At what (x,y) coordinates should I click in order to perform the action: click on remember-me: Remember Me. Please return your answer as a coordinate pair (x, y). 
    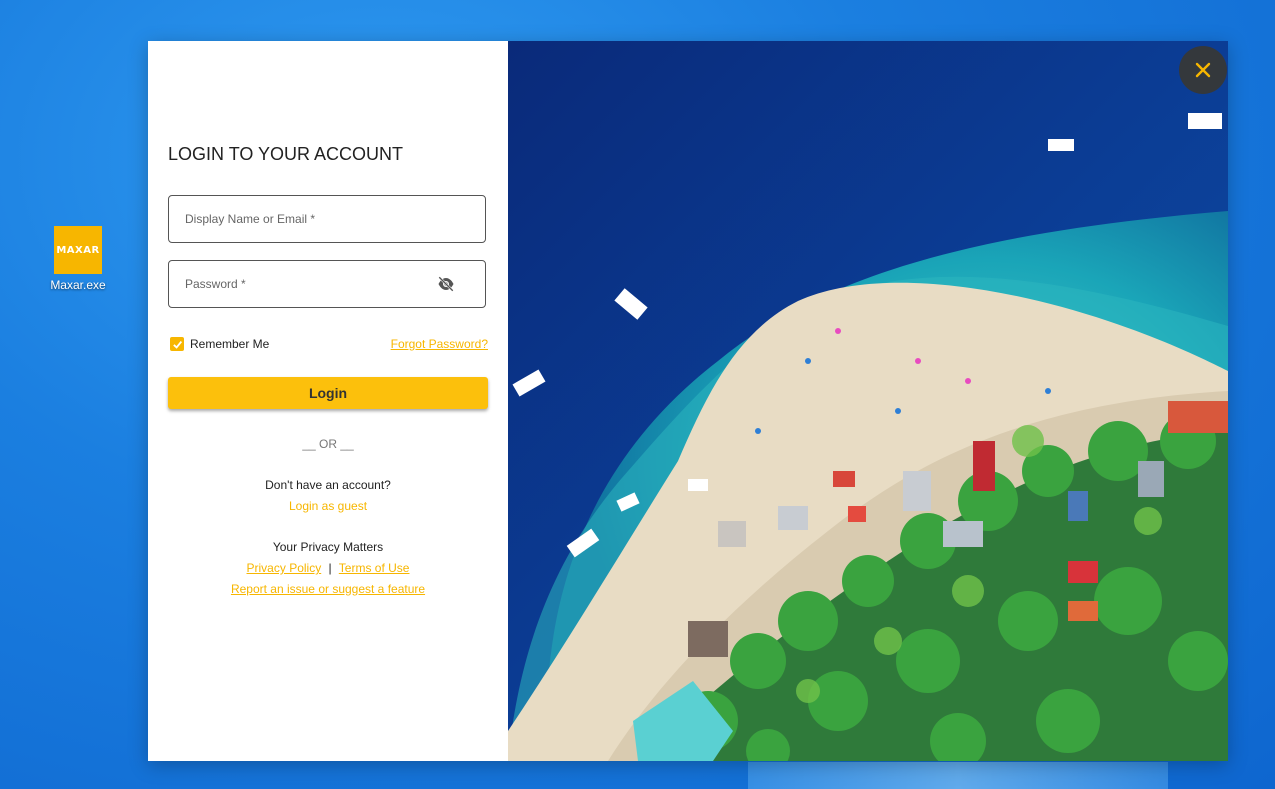
    Looking at the image, I should click on (219, 344).